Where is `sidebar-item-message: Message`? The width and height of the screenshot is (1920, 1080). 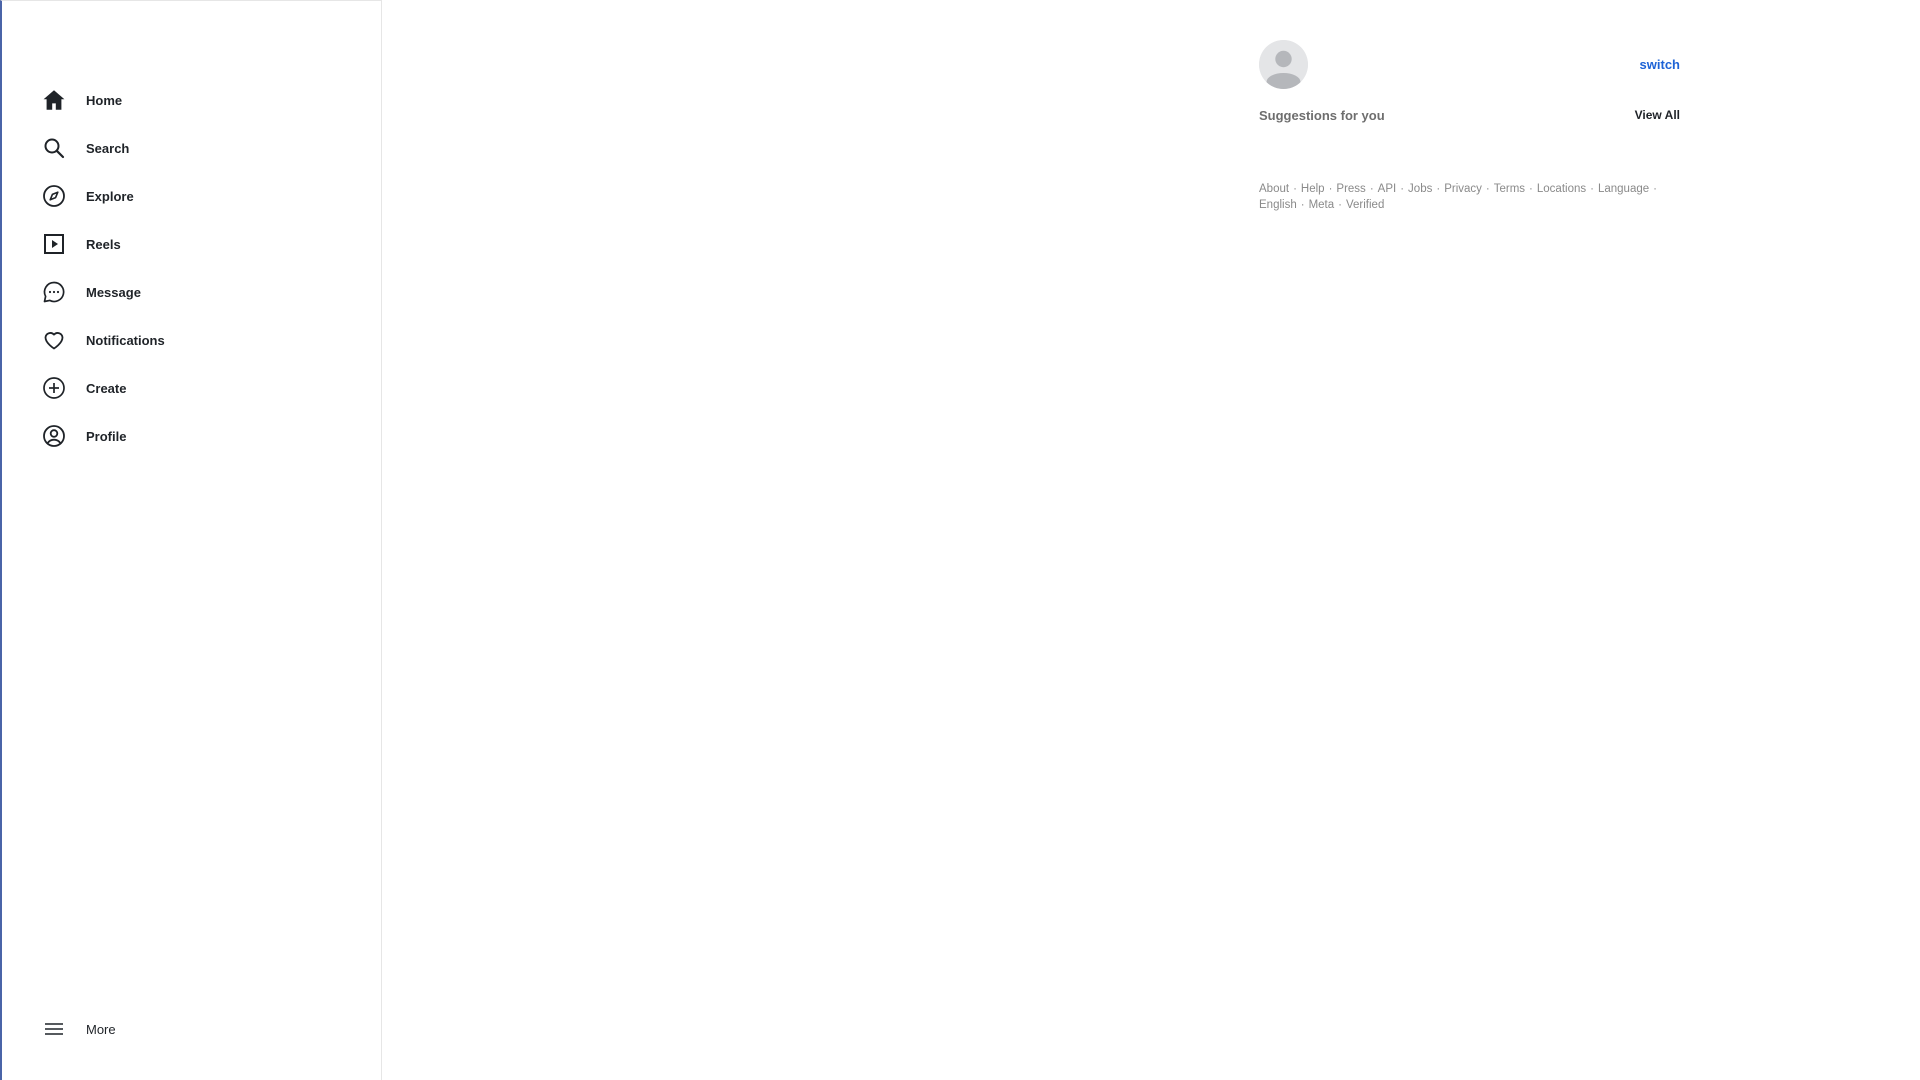
sidebar-item-message: Message is located at coordinates (191, 292).